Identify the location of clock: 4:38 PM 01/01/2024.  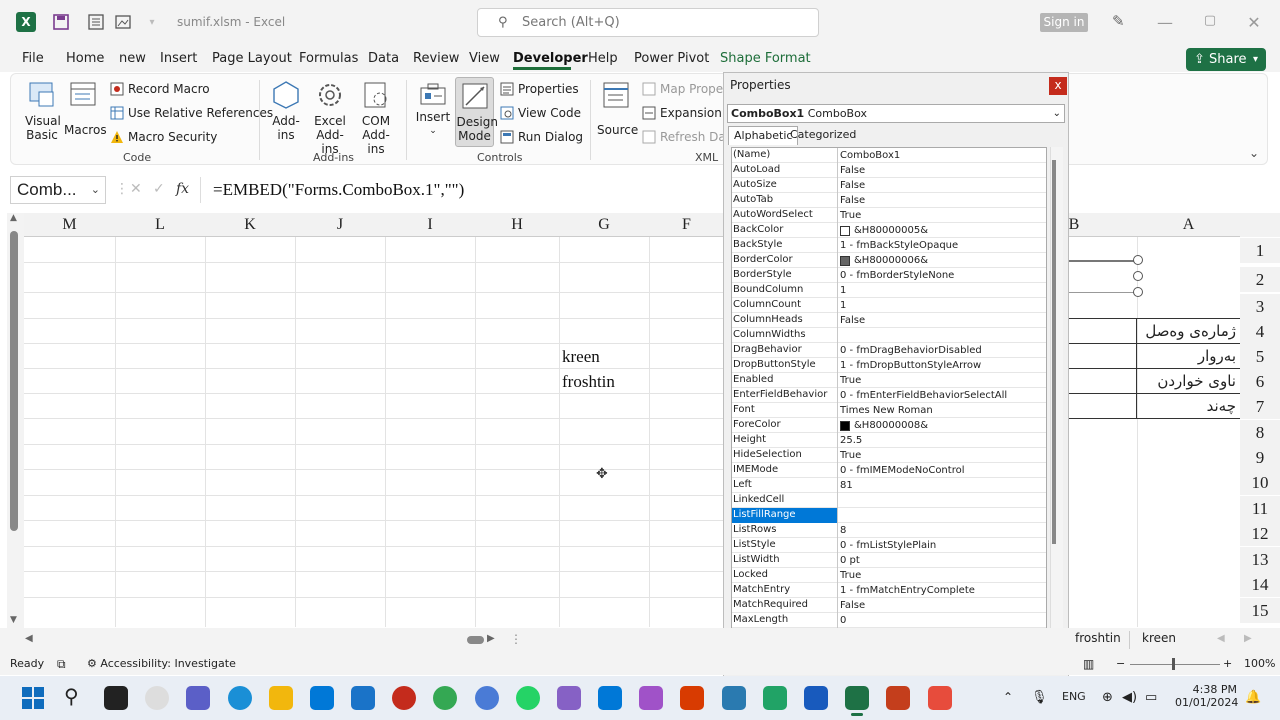
(1206, 696).